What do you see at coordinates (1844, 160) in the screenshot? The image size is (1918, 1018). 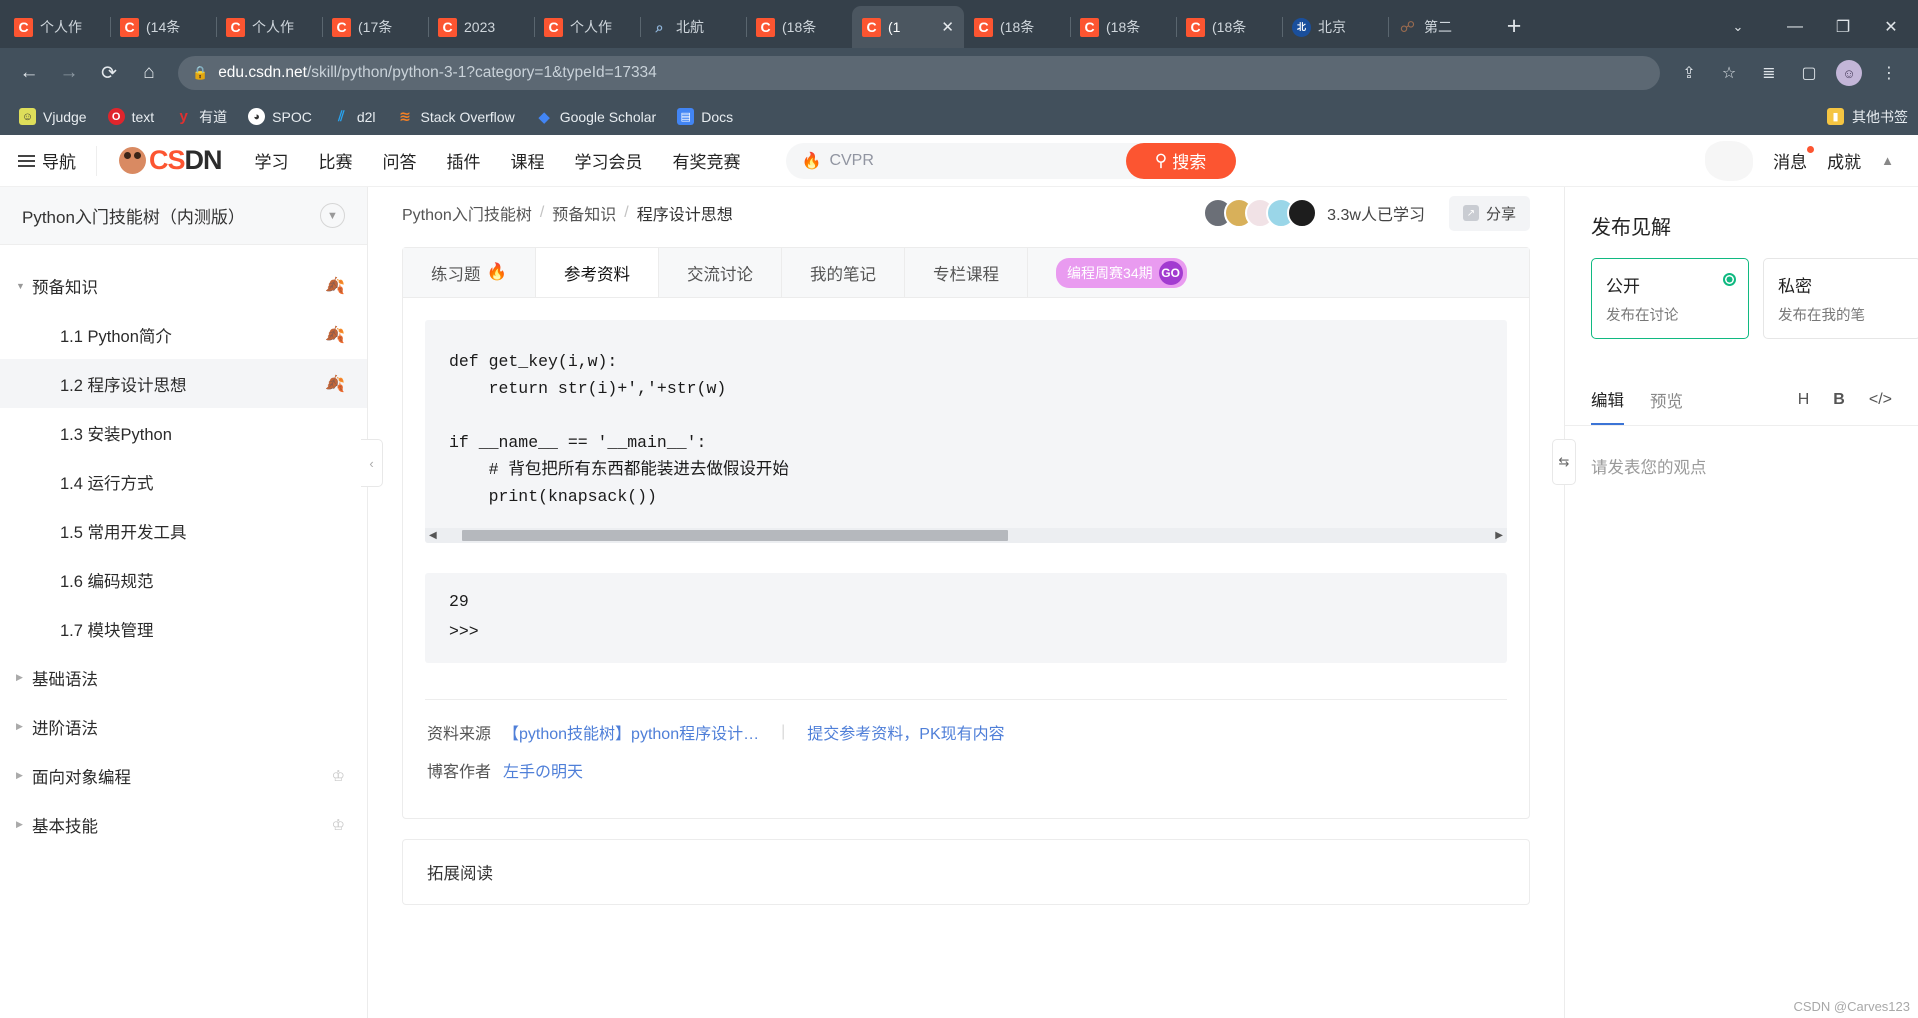 I see `achievements-link: 成就` at bounding box center [1844, 160].